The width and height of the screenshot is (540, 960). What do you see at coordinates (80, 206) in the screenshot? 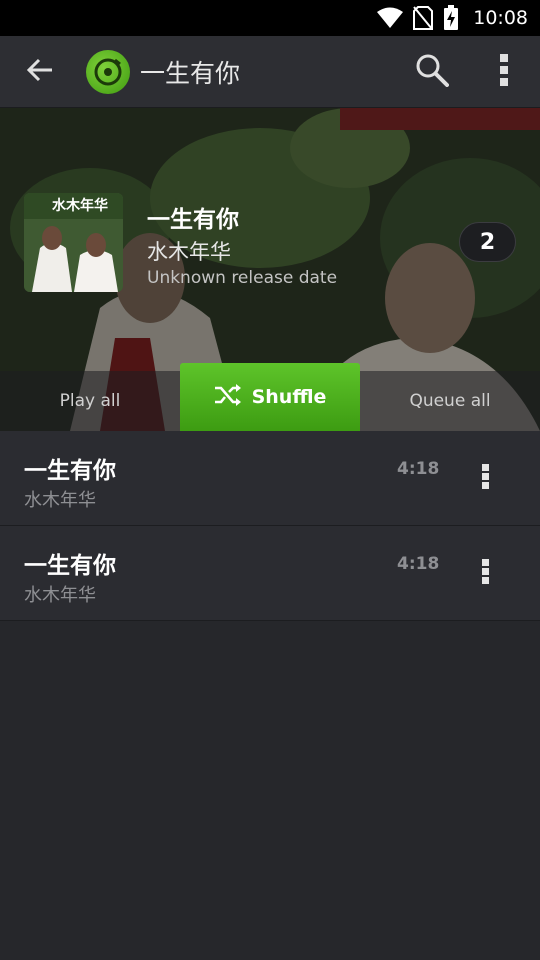
I see `album-art-text: 水木年华` at bounding box center [80, 206].